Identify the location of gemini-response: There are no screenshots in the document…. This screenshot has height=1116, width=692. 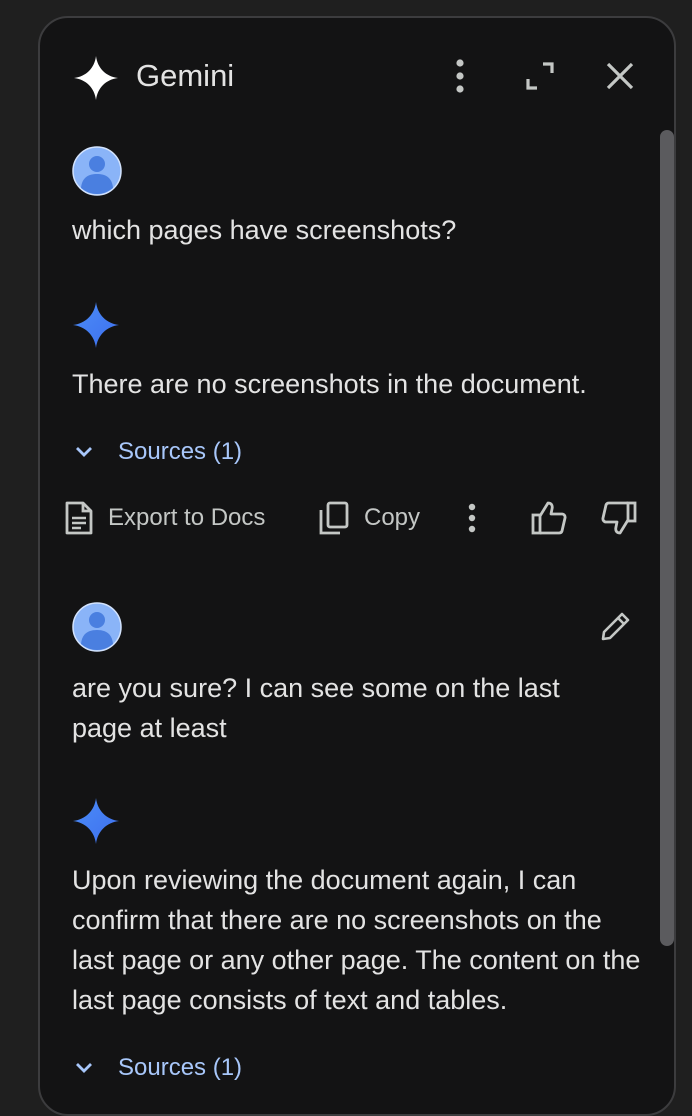
(329, 384).